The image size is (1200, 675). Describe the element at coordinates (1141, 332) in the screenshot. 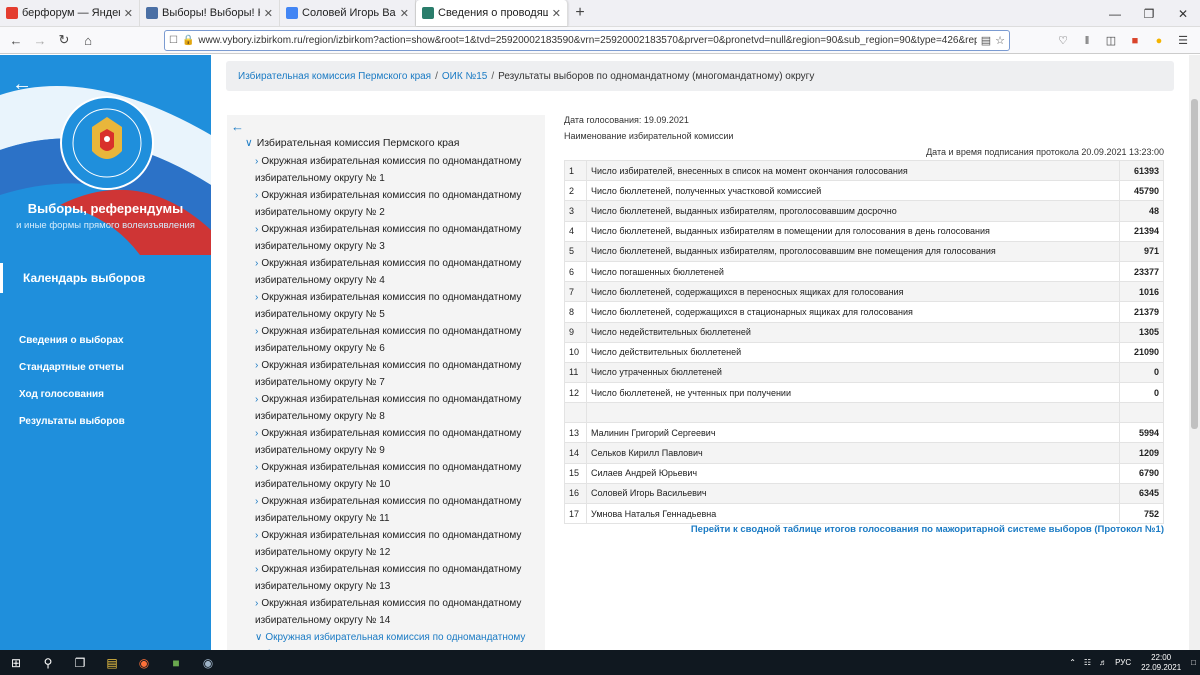

I see `row-value: 1305` at that location.